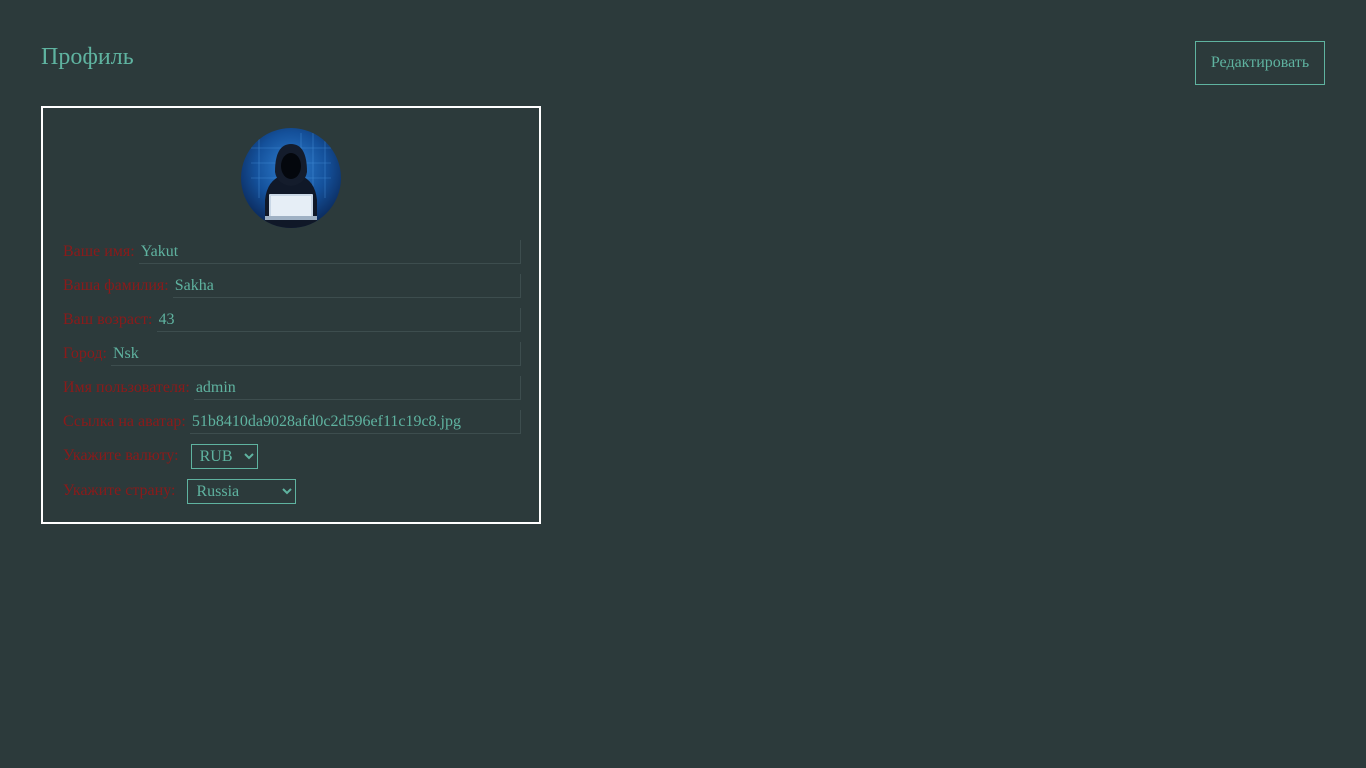 The image size is (1366, 768). I want to click on avatar-link-row: Ссылка на аватар:, so click(292, 422).